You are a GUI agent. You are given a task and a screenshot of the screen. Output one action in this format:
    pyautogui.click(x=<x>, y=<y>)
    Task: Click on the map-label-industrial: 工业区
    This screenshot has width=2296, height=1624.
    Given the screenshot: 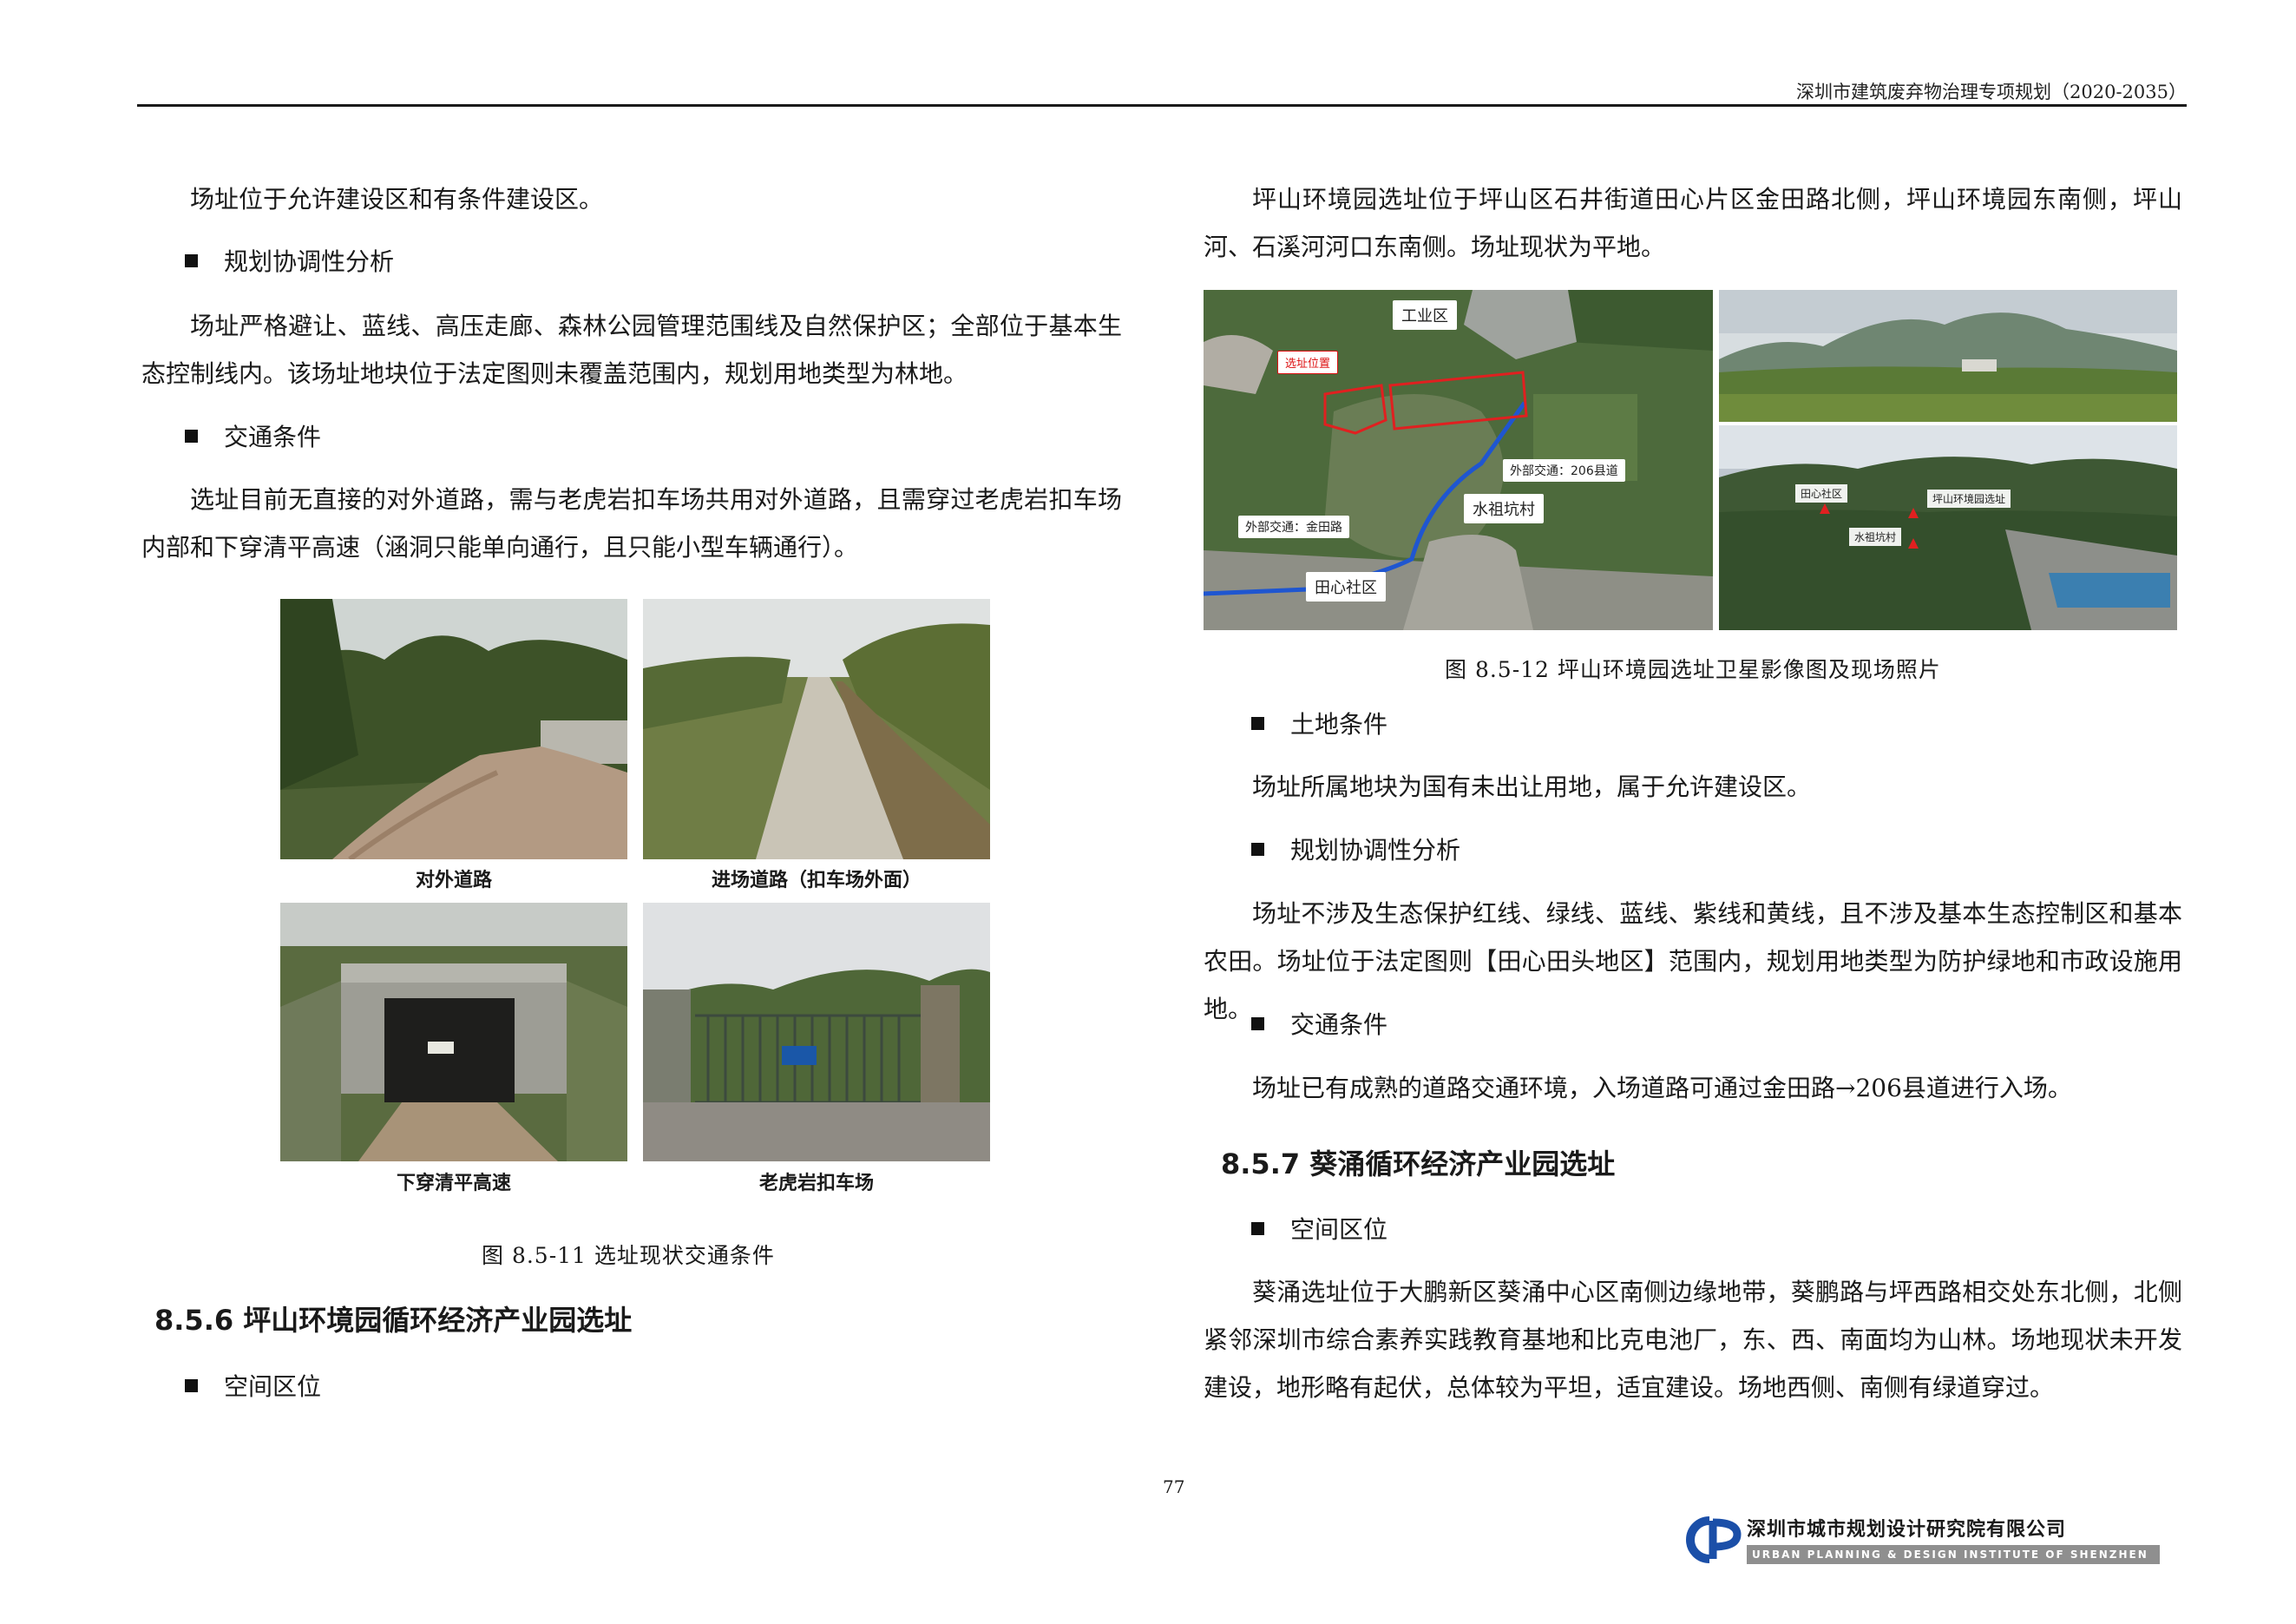 What is the action you would take?
    pyautogui.click(x=1425, y=315)
    